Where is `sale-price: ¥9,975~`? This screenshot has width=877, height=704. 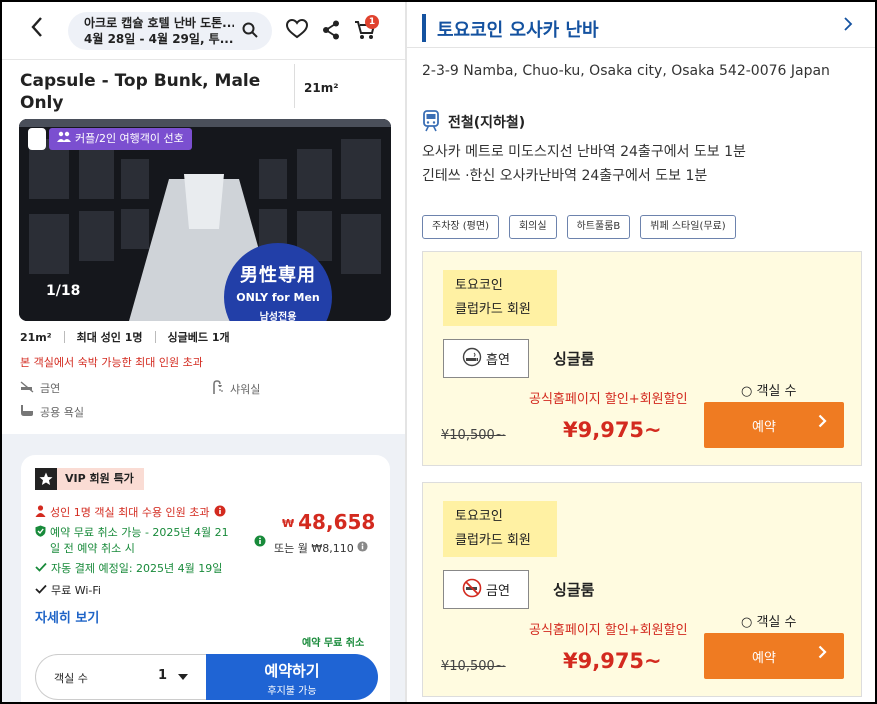
sale-price: ¥9,975~ is located at coordinates (612, 661).